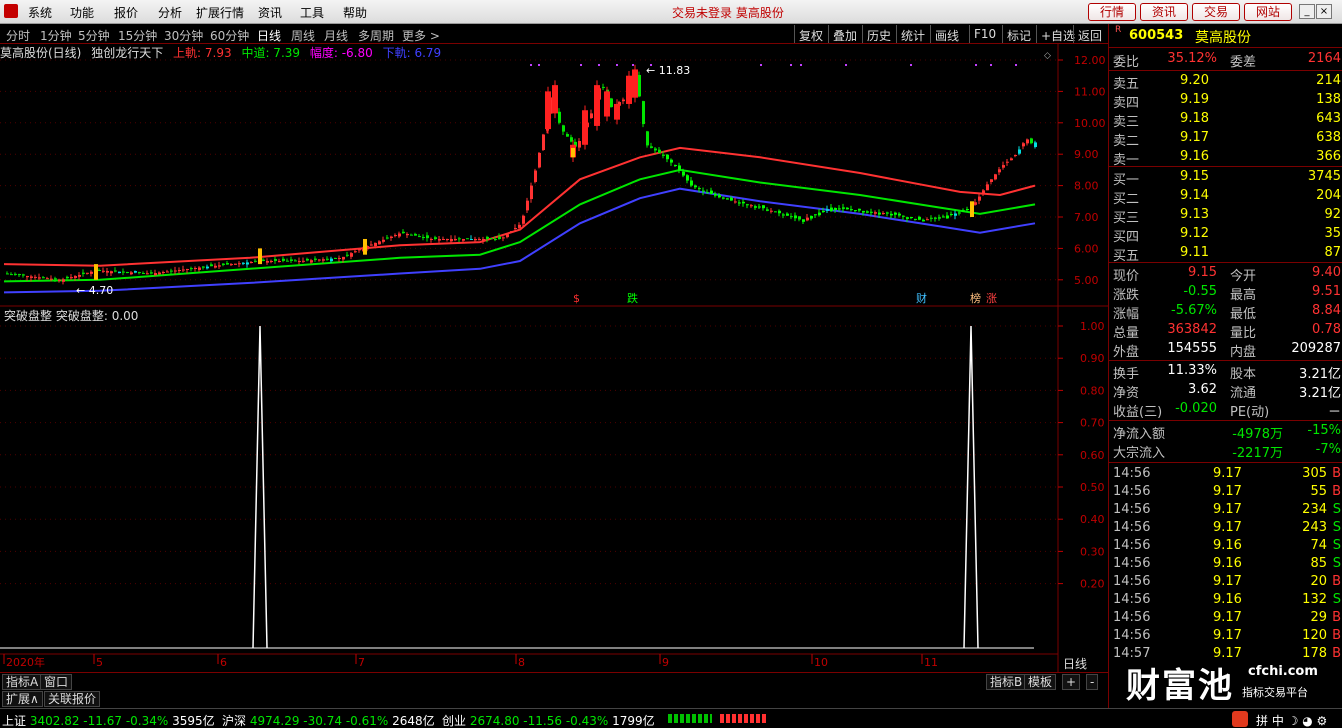  What do you see at coordinates (137, 35) in the screenshot?
I see `period-tab: 15分钟` at bounding box center [137, 35].